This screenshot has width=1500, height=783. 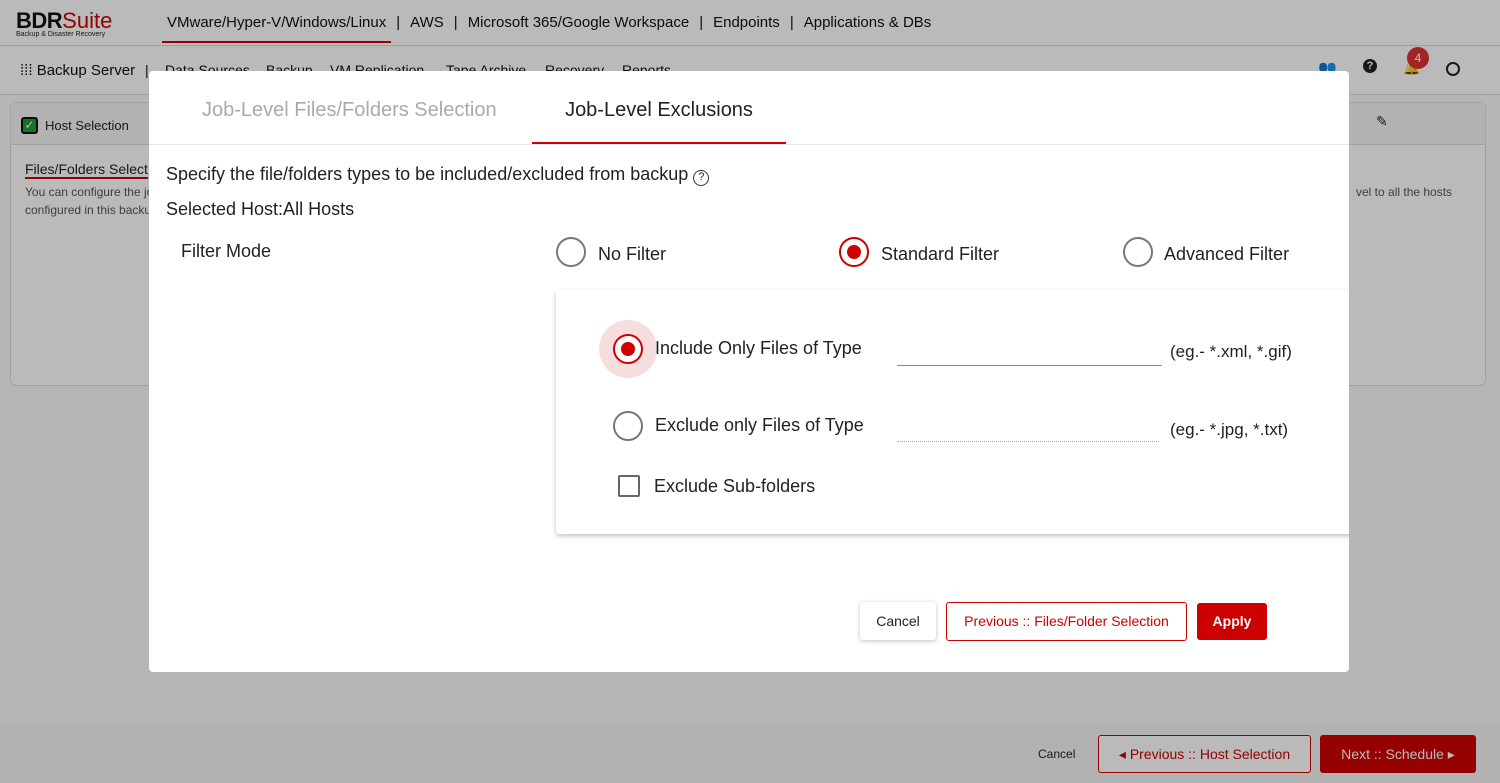 What do you see at coordinates (659, 121) in the screenshot?
I see `tab-job-level-exclusions: Job-Level Exclusions` at bounding box center [659, 121].